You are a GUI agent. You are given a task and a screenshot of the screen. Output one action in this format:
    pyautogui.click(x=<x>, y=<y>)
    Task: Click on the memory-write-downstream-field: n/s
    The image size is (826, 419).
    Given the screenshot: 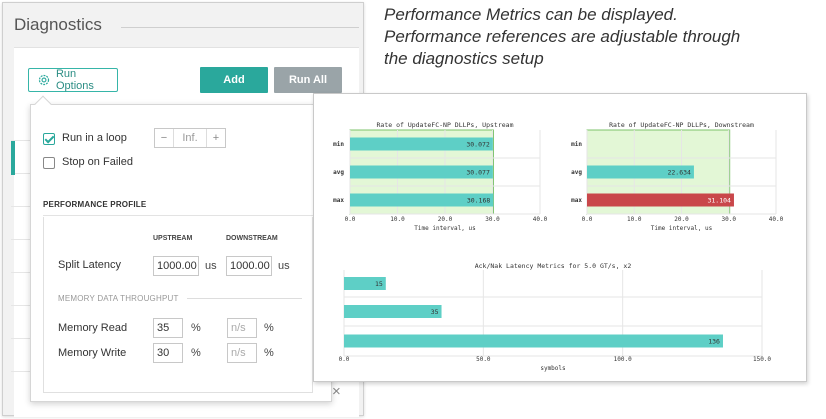 What is the action you would take?
    pyautogui.click(x=242, y=353)
    